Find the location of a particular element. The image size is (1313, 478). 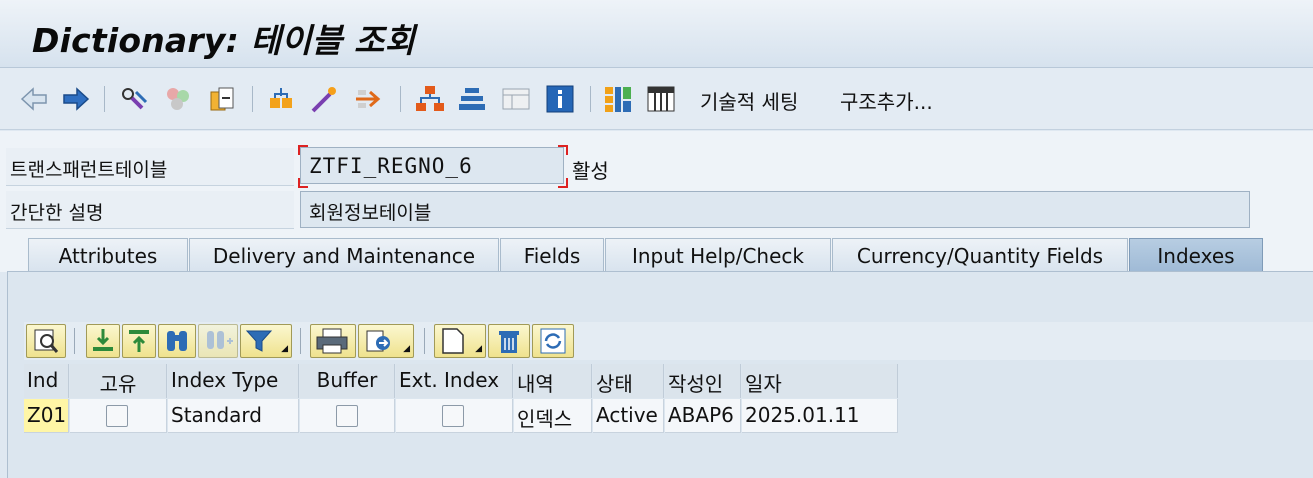

cell-index-type: Standard is located at coordinates (233, 416).